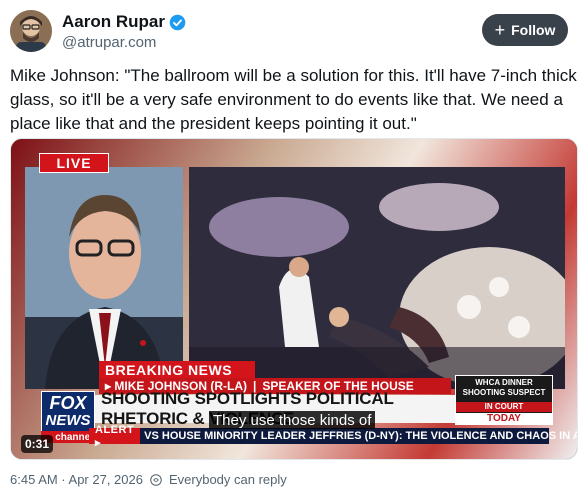 This screenshot has height=496, width=588. I want to click on closed-caption: They use those kinds of, so click(292, 420).